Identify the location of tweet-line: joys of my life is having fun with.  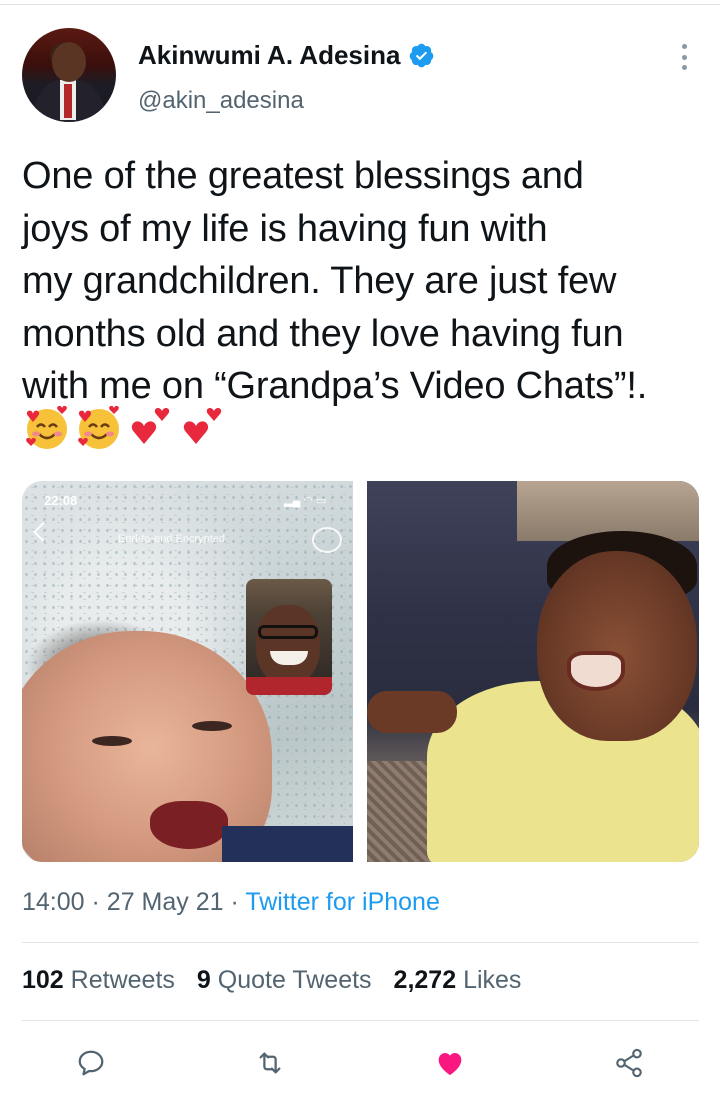
(285, 228).